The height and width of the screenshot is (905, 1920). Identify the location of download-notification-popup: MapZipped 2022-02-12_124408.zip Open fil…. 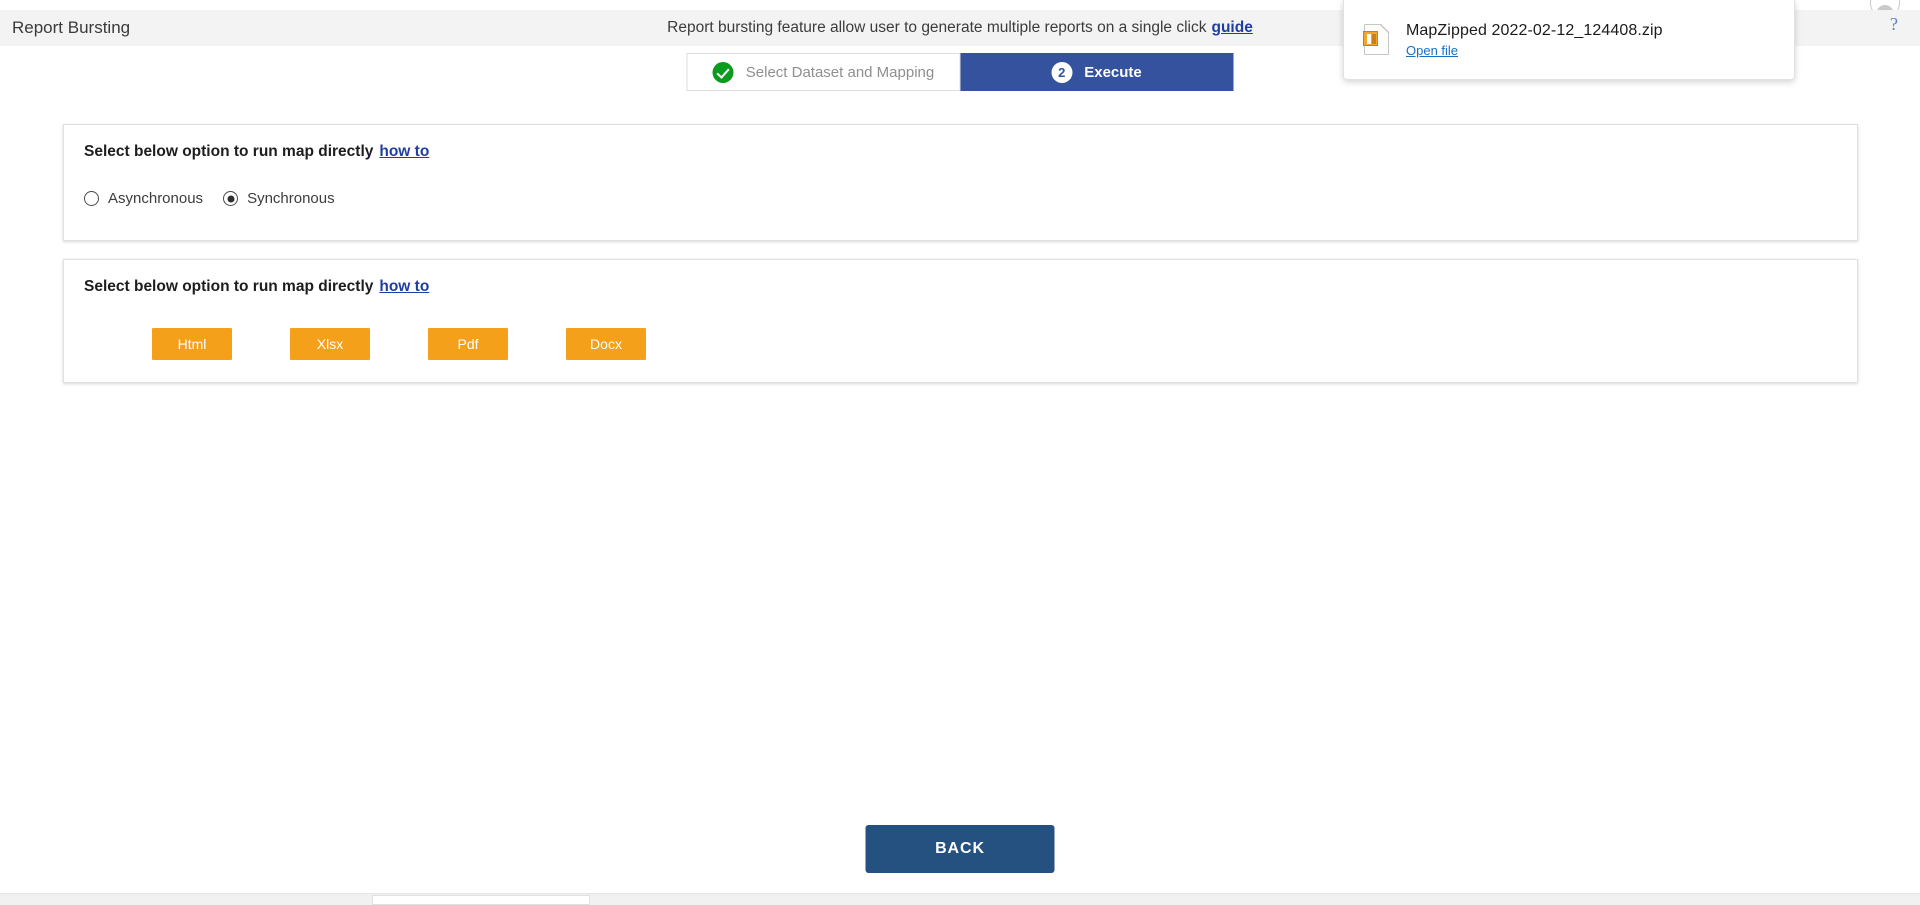
(1569, 40).